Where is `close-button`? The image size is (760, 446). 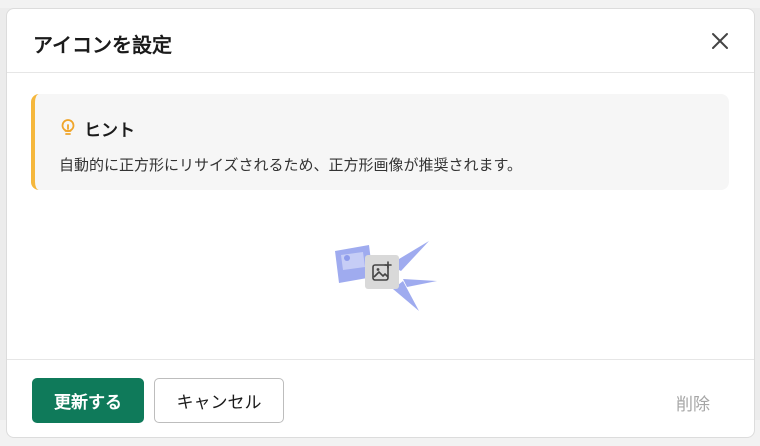
close-button is located at coordinates (720, 41).